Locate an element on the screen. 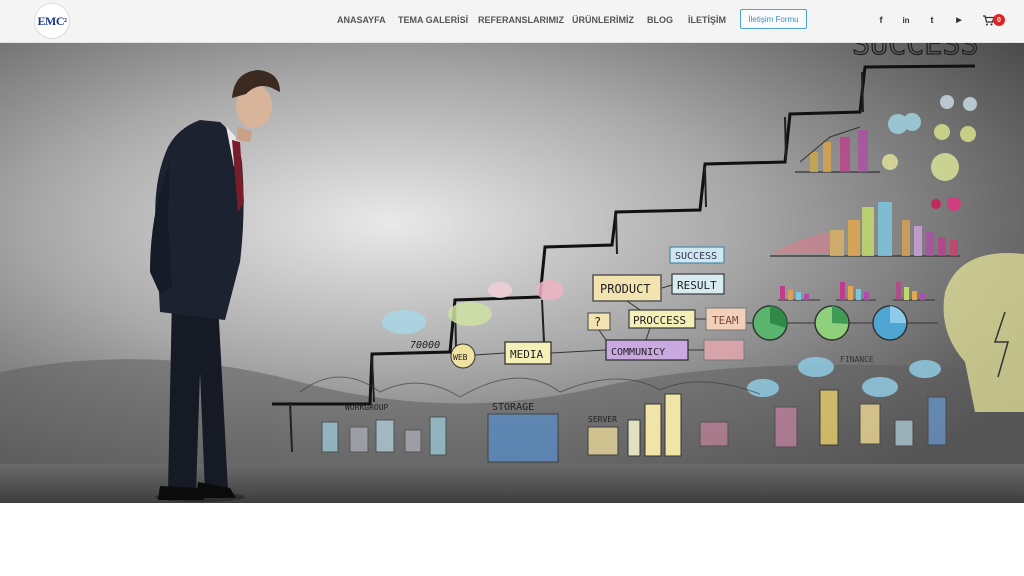 Image resolution: width=1024 pixels, height=576 pixels. youtube-icon: ▶ is located at coordinates (959, 20).